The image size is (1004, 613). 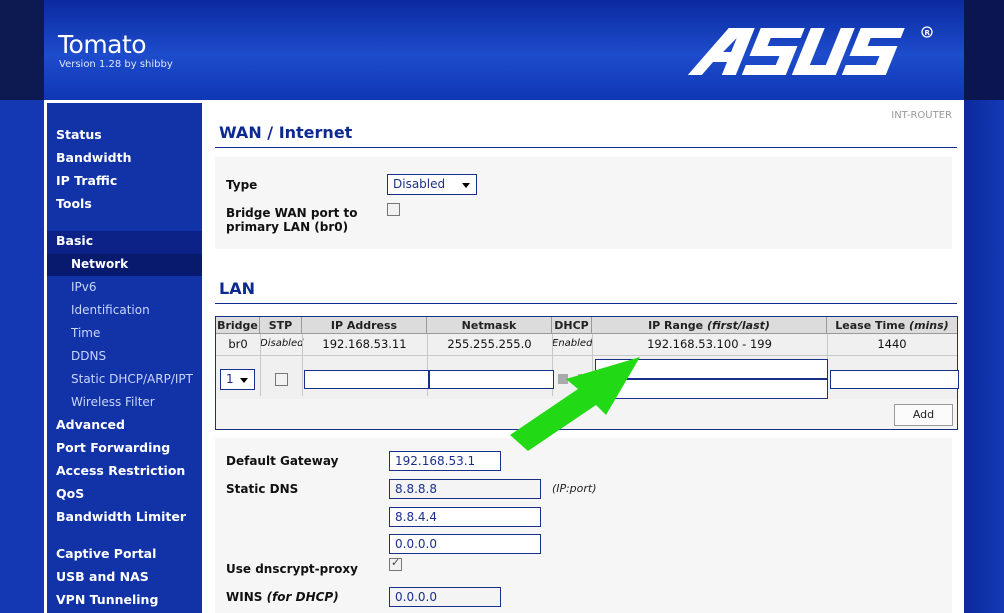 I want to click on bridge-wan-label-1: Bridge WAN port to, so click(x=292, y=213).